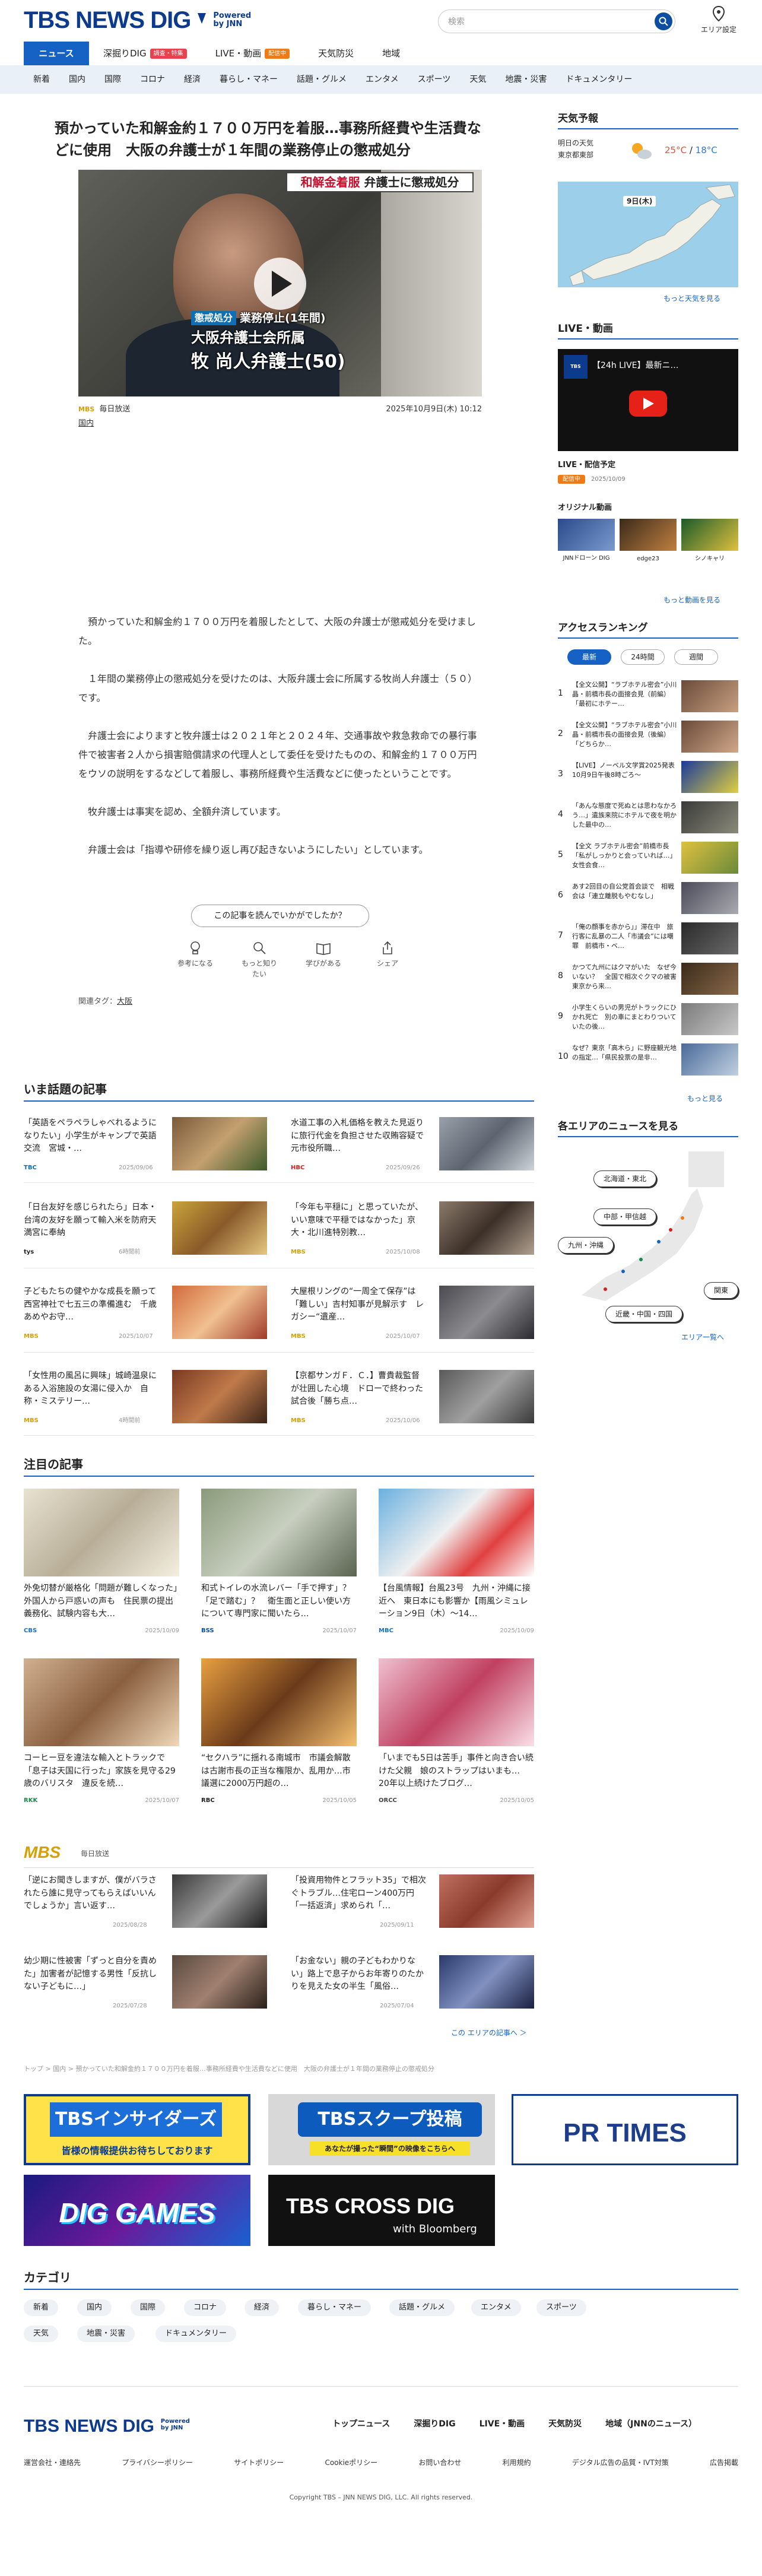 The image size is (762, 2576). What do you see at coordinates (434, 2424) in the screenshot?
I see `footer-nav-item: 深掘りDIG` at bounding box center [434, 2424].